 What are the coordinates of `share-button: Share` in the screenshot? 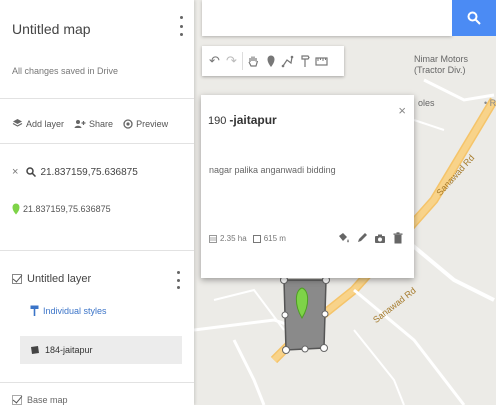 It's located at (93, 124).